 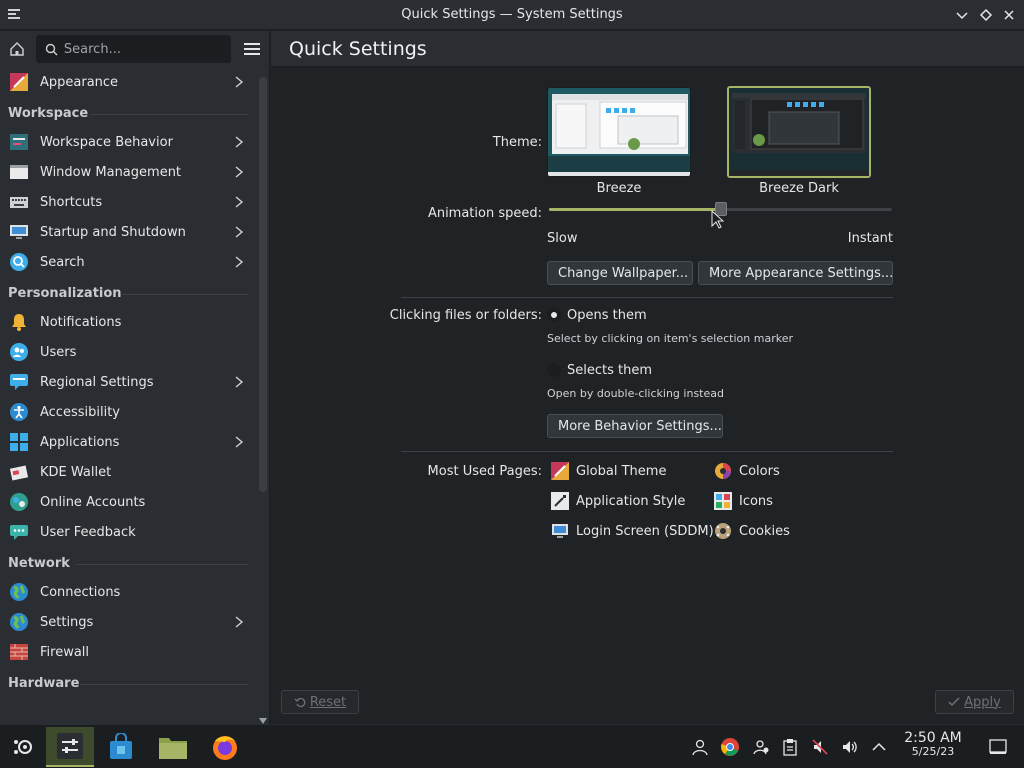 What do you see at coordinates (76, 472) in the screenshot?
I see `sidebar-item-label: KDE Wallet` at bounding box center [76, 472].